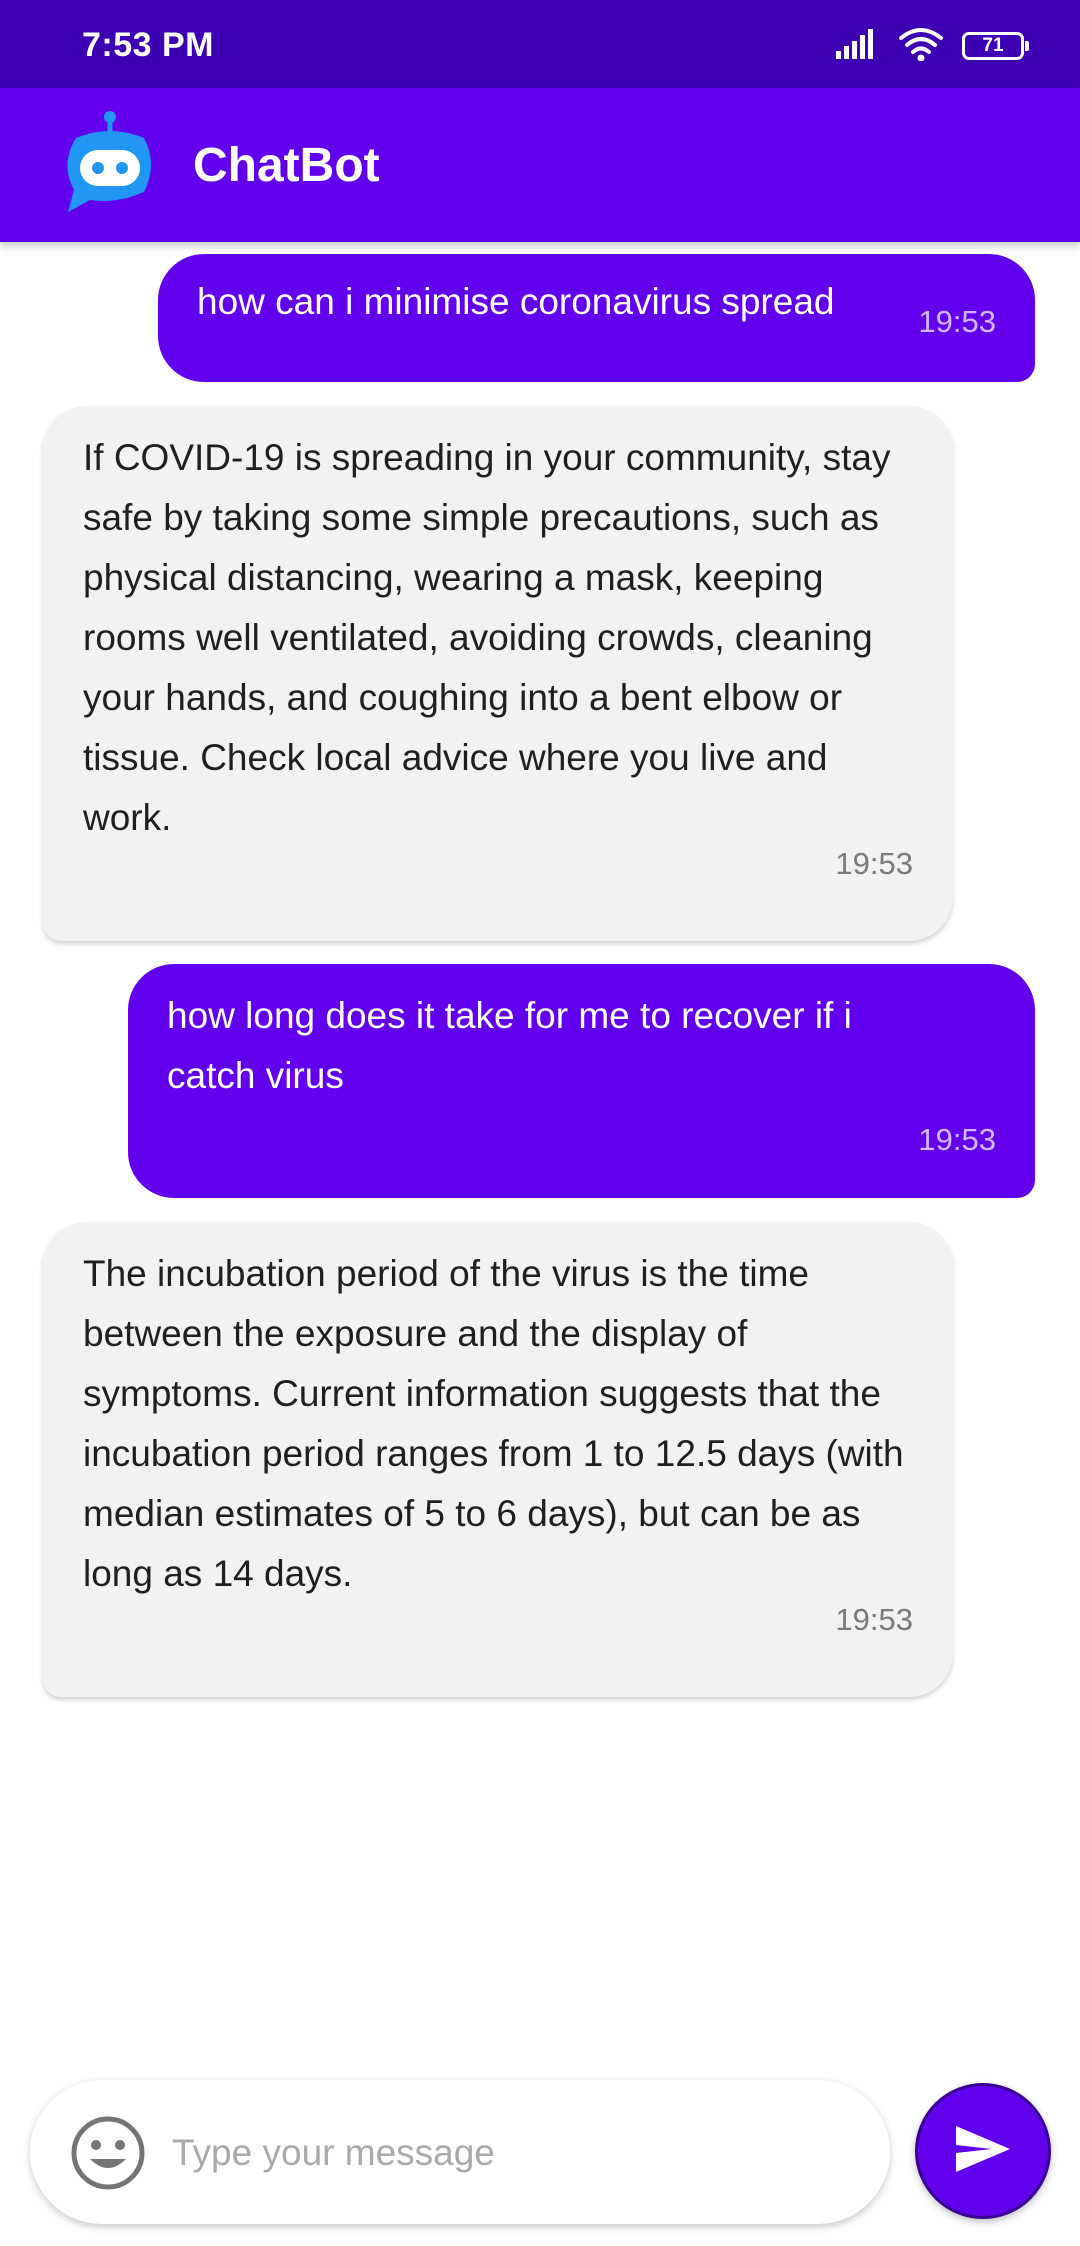 This screenshot has width=1080, height=2246. I want to click on battery-icon: 71, so click(995, 46).